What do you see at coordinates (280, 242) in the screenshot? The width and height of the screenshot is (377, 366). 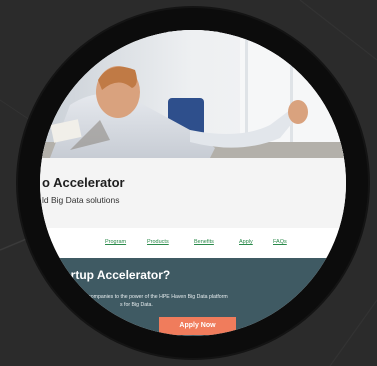 I see `nav-link-faqs: FAQs` at bounding box center [280, 242].